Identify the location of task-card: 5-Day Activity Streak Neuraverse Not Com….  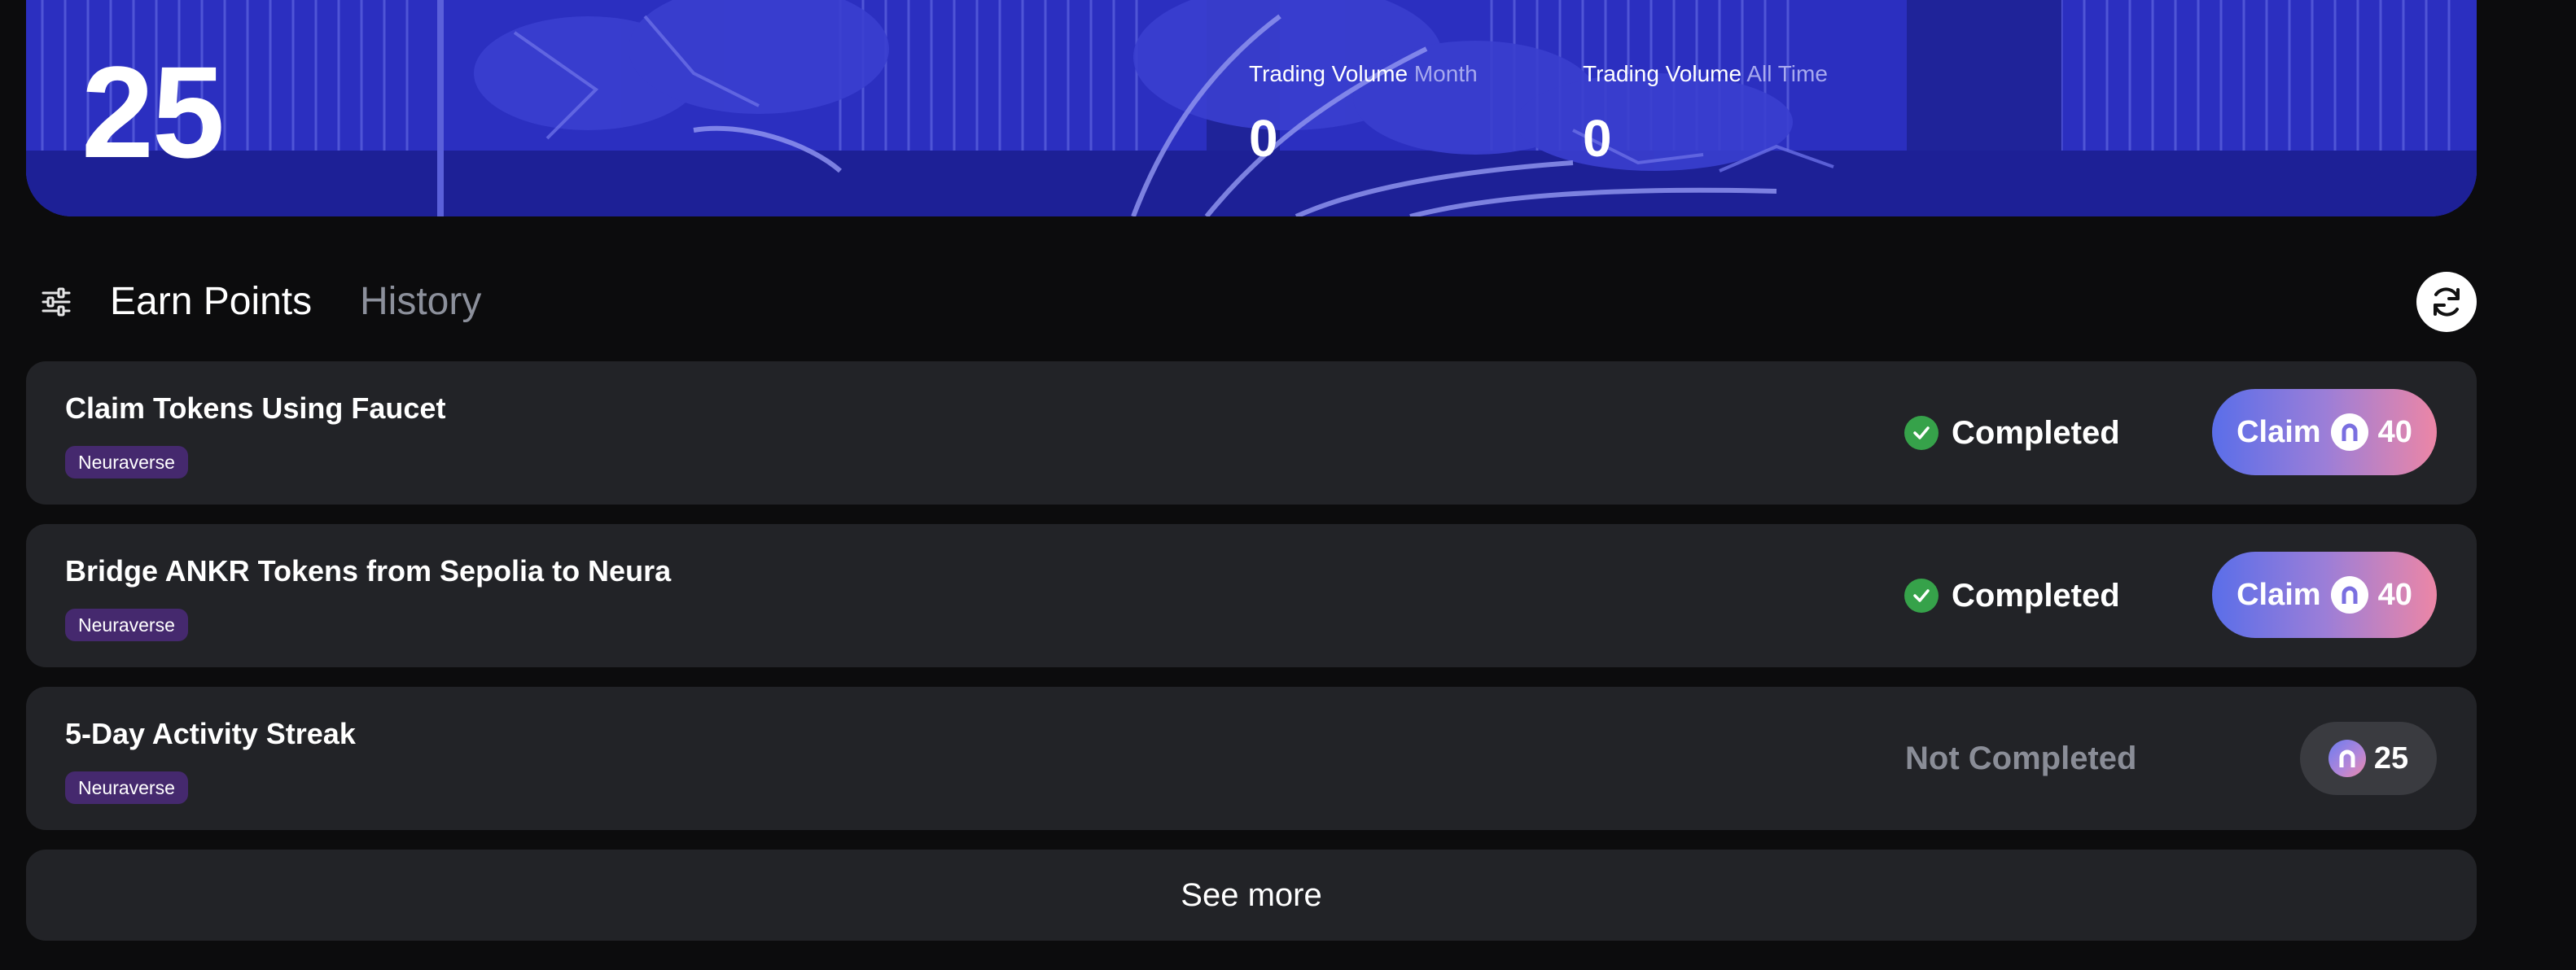
(1251, 758).